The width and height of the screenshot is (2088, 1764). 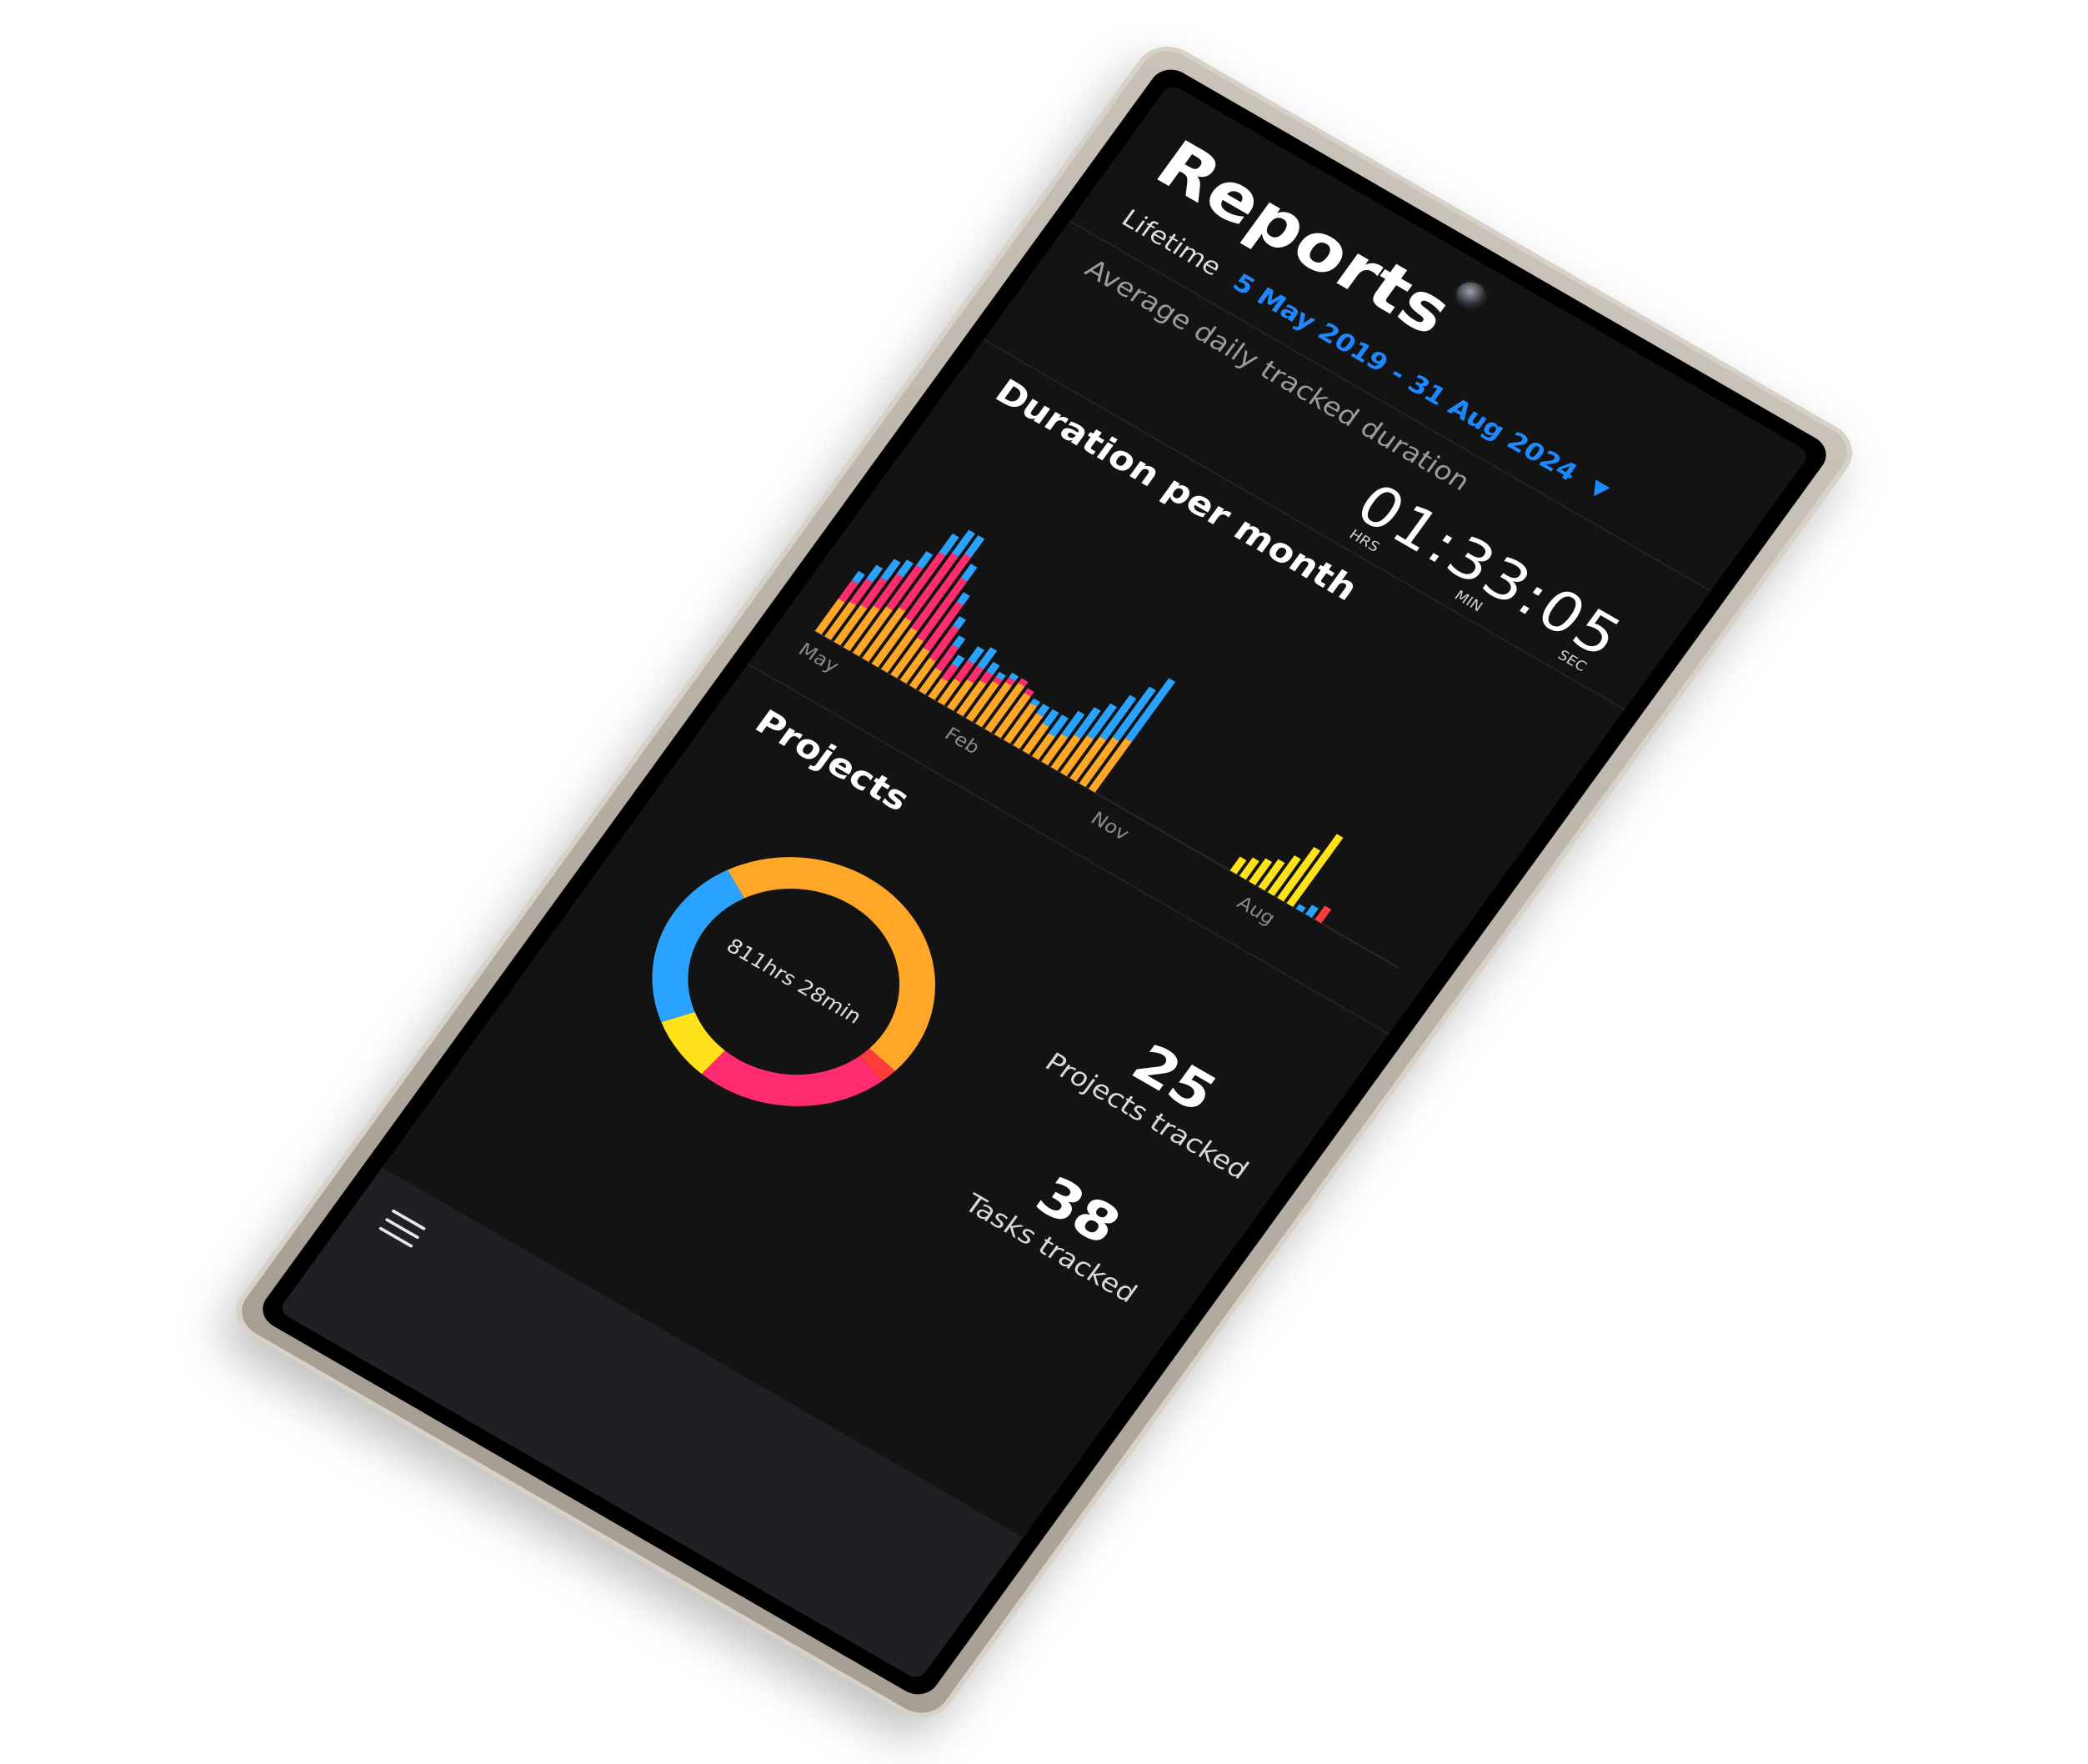 I want to click on x-tick-label: Aug, so click(x=1256, y=911).